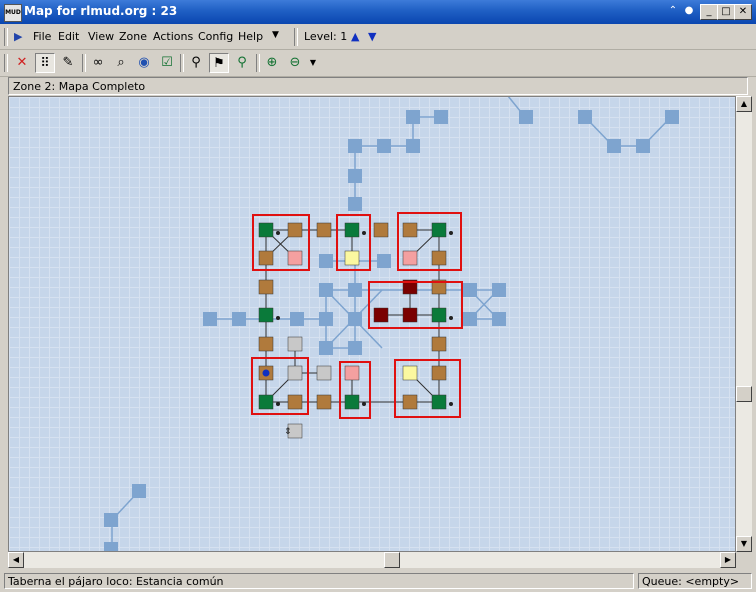  What do you see at coordinates (695, 581) in the screenshot?
I see `status-queue: Queue: <empty>` at bounding box center [695, 581].